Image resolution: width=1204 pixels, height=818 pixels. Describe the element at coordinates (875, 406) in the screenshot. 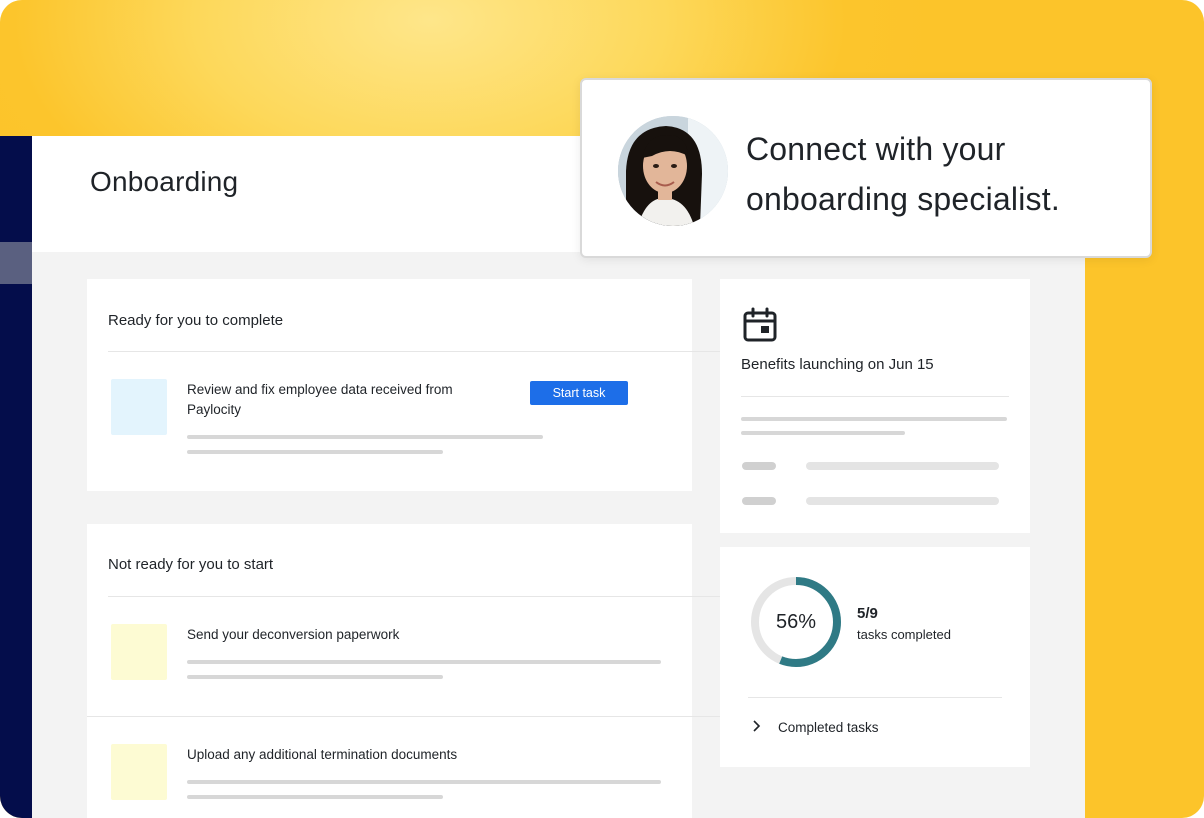

I see `benefits-card: Benefits launching on Jun 15` at that location.